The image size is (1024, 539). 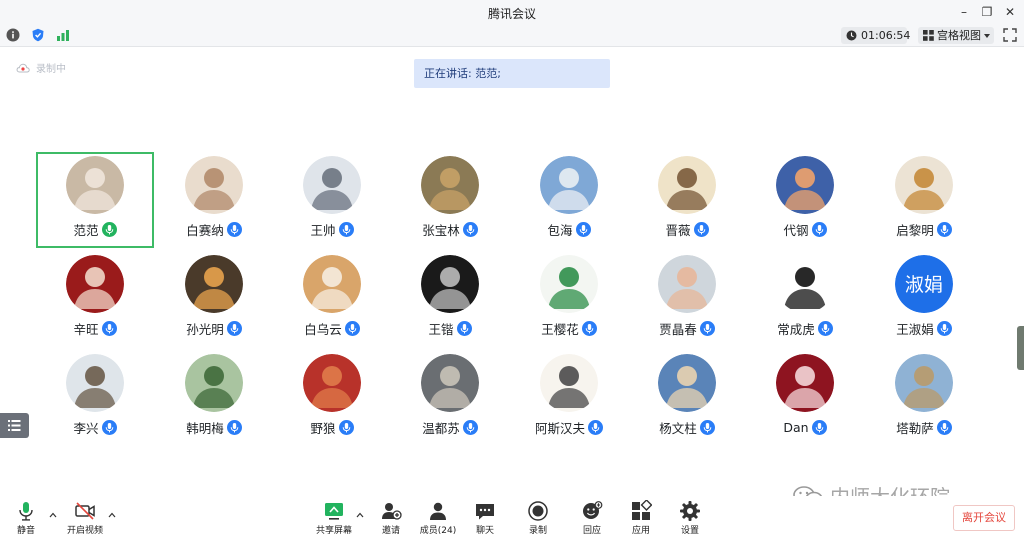 I want to click on participant-tile: 张宝林, so click(x=450, y=200).